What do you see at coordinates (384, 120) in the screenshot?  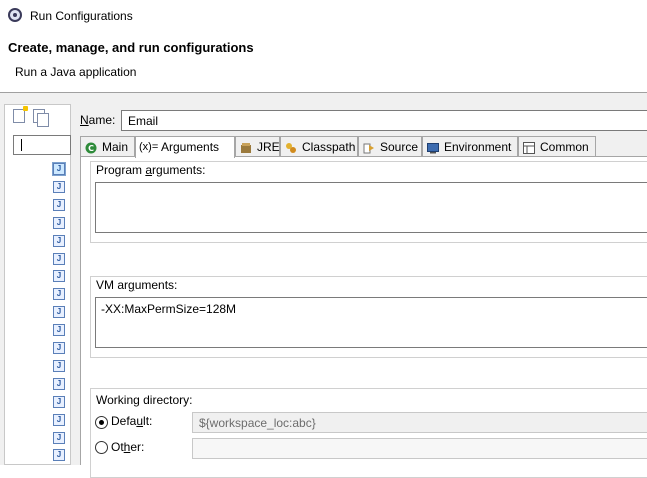 I see `name-input: Email` at bounding box center [384, 120].